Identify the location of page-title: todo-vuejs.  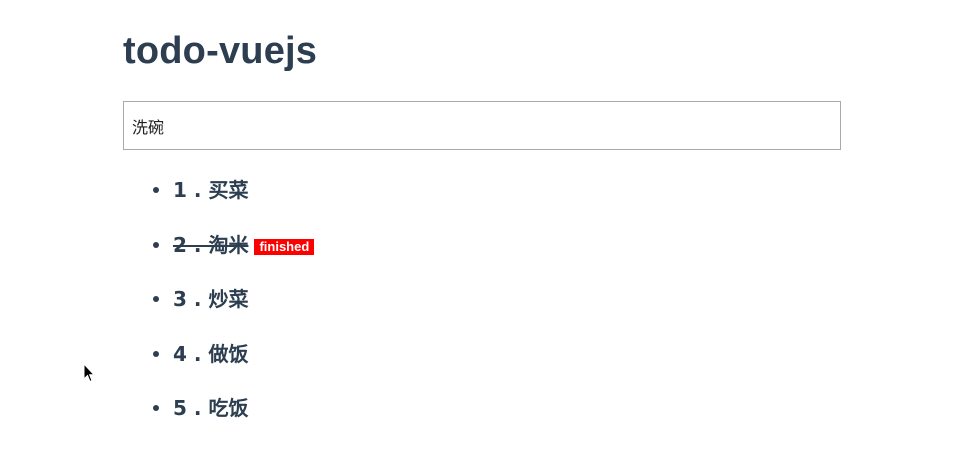
(220, 51).